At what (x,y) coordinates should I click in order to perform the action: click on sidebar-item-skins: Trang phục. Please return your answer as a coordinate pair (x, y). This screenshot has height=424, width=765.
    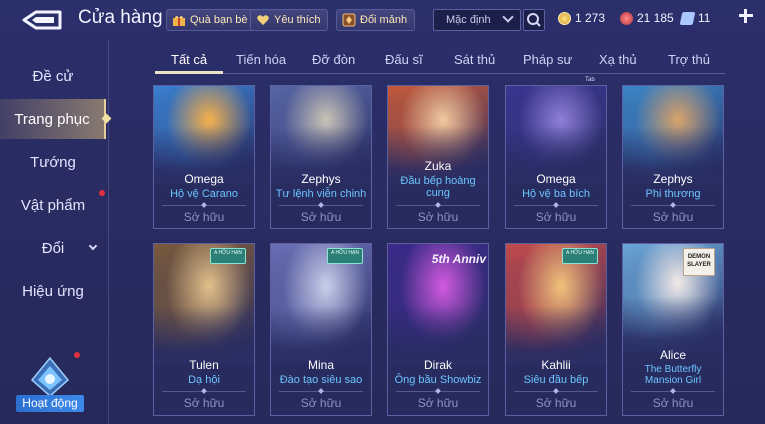
    Looking at the image, I should click on (53, 119).